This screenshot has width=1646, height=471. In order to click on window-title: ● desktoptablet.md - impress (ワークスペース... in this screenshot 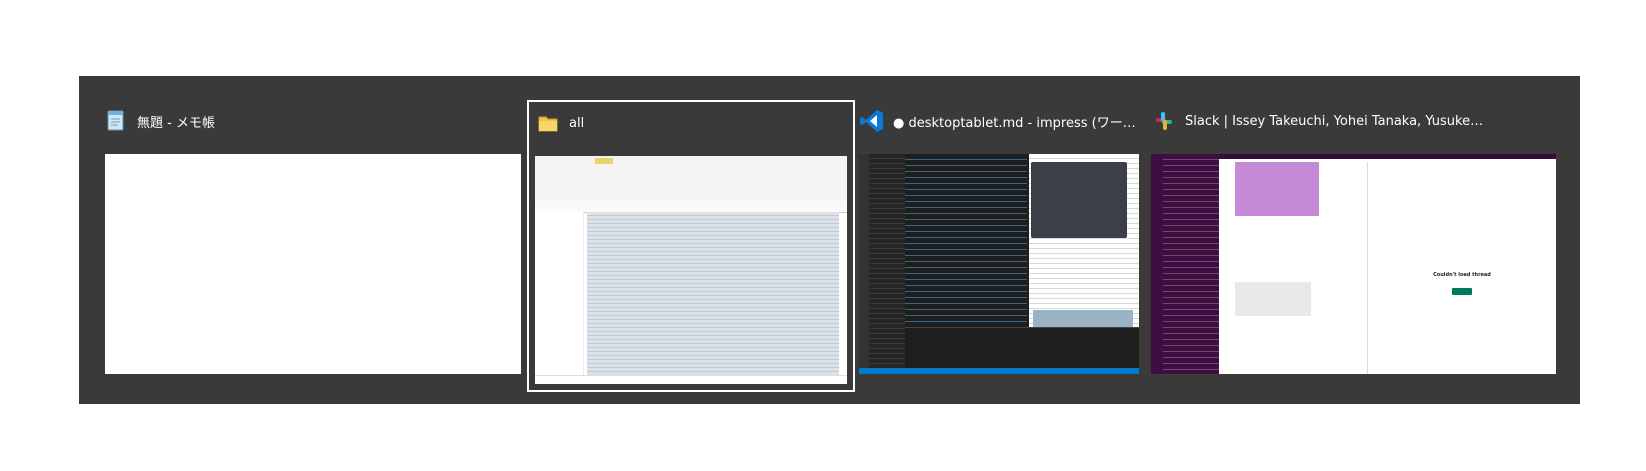, I will do `click(1019, 123)`.